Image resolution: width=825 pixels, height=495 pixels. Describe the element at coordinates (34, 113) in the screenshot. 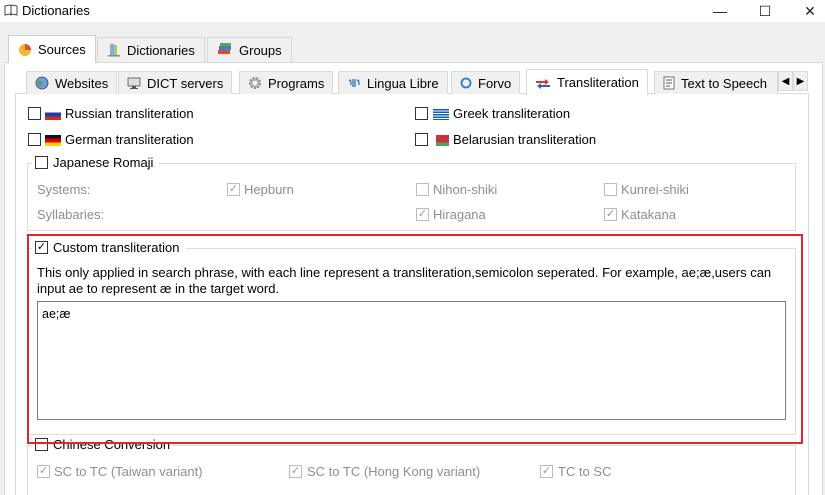

I see `russian-checkbox` at that location.